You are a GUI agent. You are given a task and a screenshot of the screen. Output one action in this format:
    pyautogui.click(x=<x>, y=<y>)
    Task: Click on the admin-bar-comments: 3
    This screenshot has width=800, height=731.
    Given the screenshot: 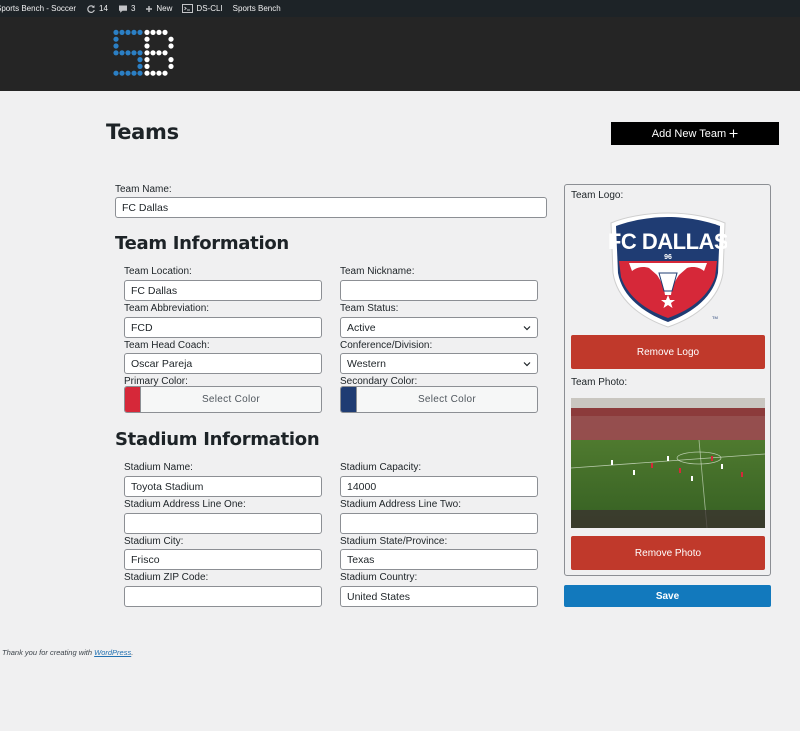 What is the action you would take?
    pyautogui.click(x=126, y=9)
    